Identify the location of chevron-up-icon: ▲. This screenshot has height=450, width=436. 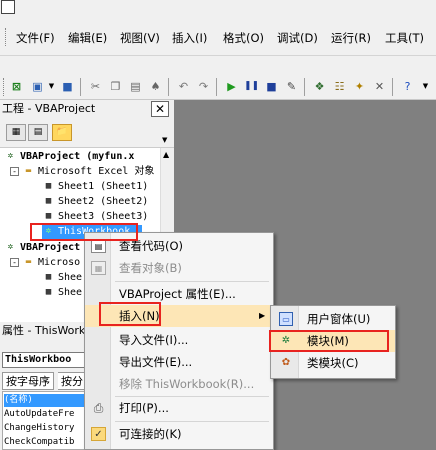
(166, 154).